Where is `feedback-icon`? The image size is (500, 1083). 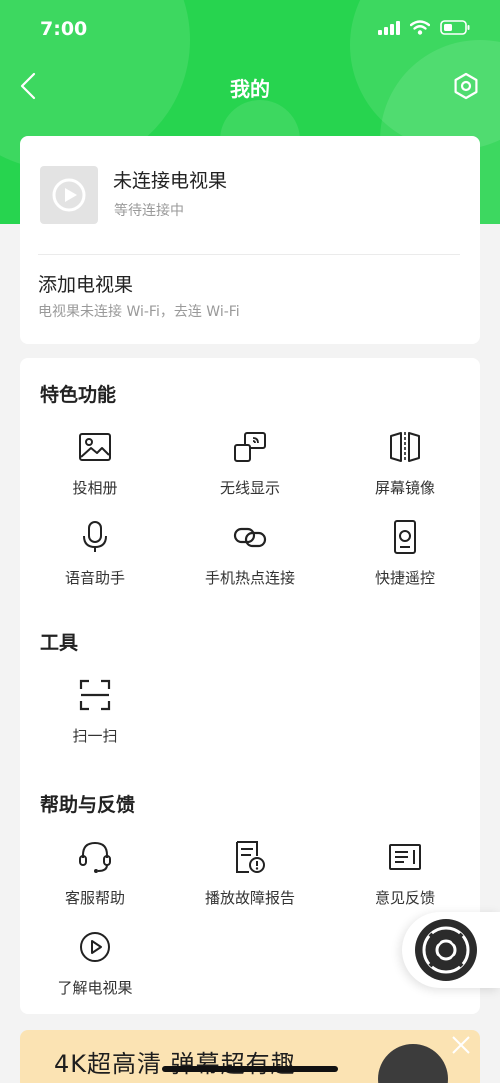 feedback-icon is located at coordinates (405, 857).